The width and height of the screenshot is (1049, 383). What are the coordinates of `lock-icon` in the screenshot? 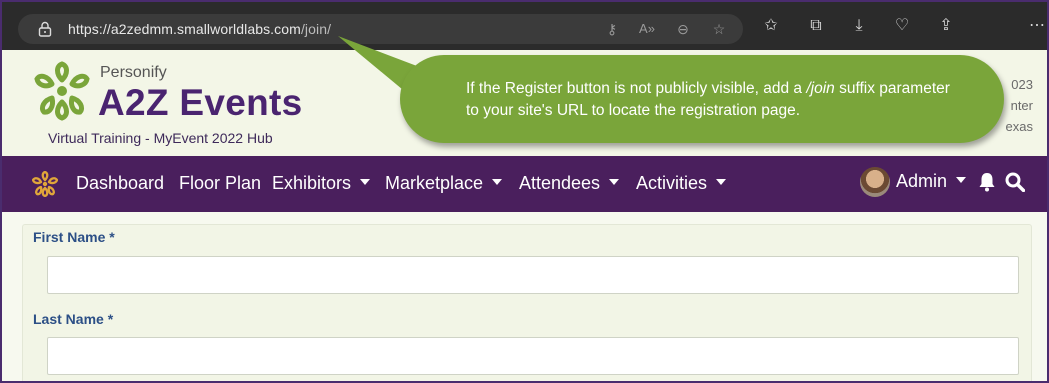 It's located at (45, 29).